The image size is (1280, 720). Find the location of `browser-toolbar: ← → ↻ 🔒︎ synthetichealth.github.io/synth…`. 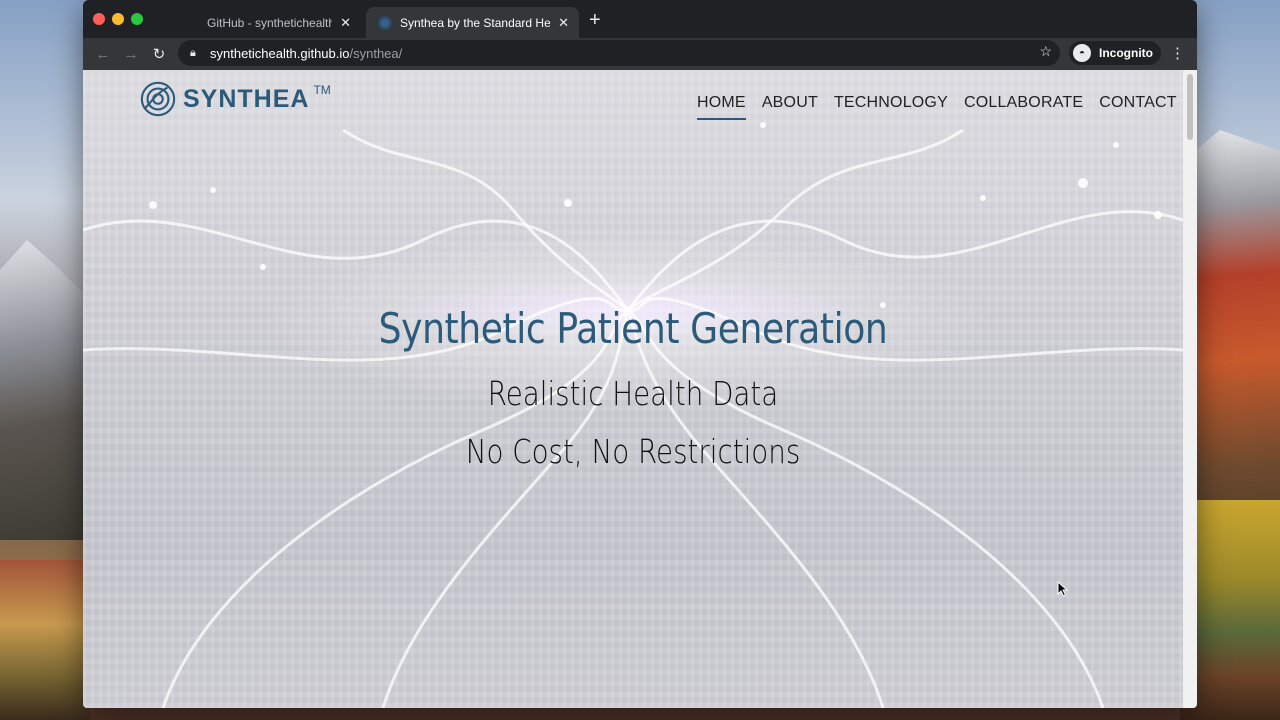

browser-toolbar: ← → ↻ 🔒︎ synthetichealth.github.io/synth… is located at coordinates (640, 54).